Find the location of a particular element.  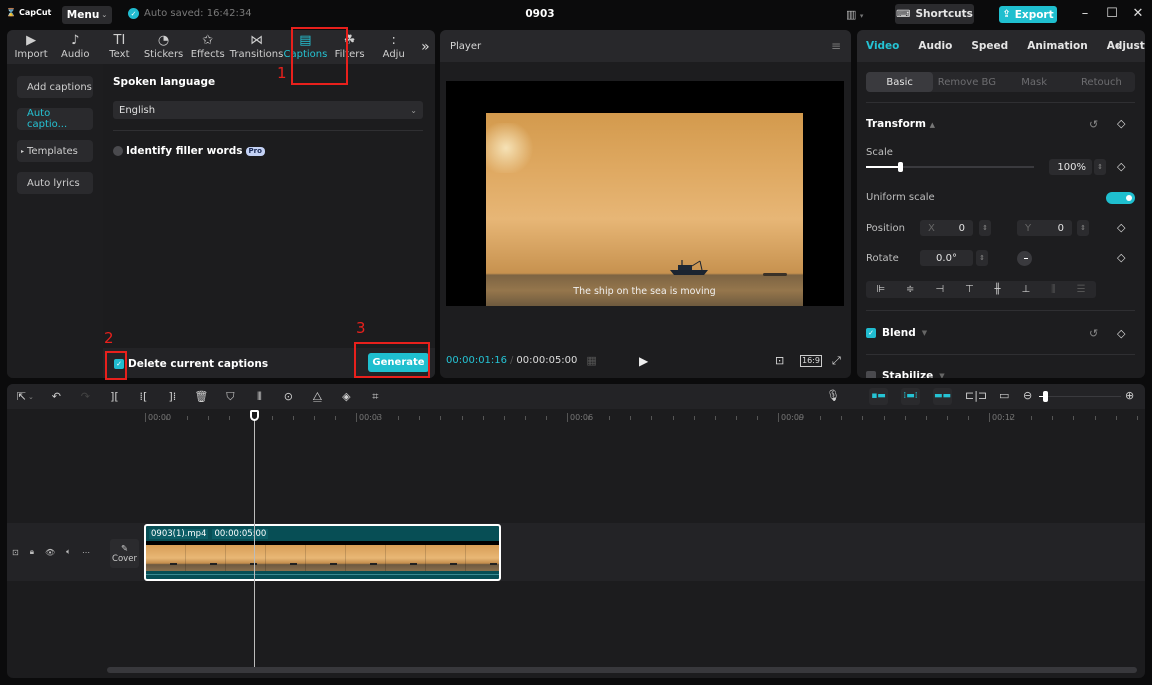

shortcuts-button: ⌨ Shortcuts is located at coordinates (934, 14).